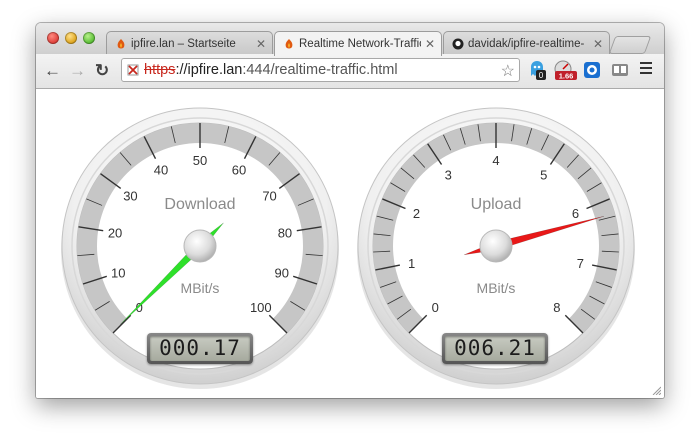 The height and width of the screenshot is (447, 700). What do you see at coordinates (52, 71) in the screenshot?
I see `back-arrow-icon: ←` at bounding box center [52, 71].